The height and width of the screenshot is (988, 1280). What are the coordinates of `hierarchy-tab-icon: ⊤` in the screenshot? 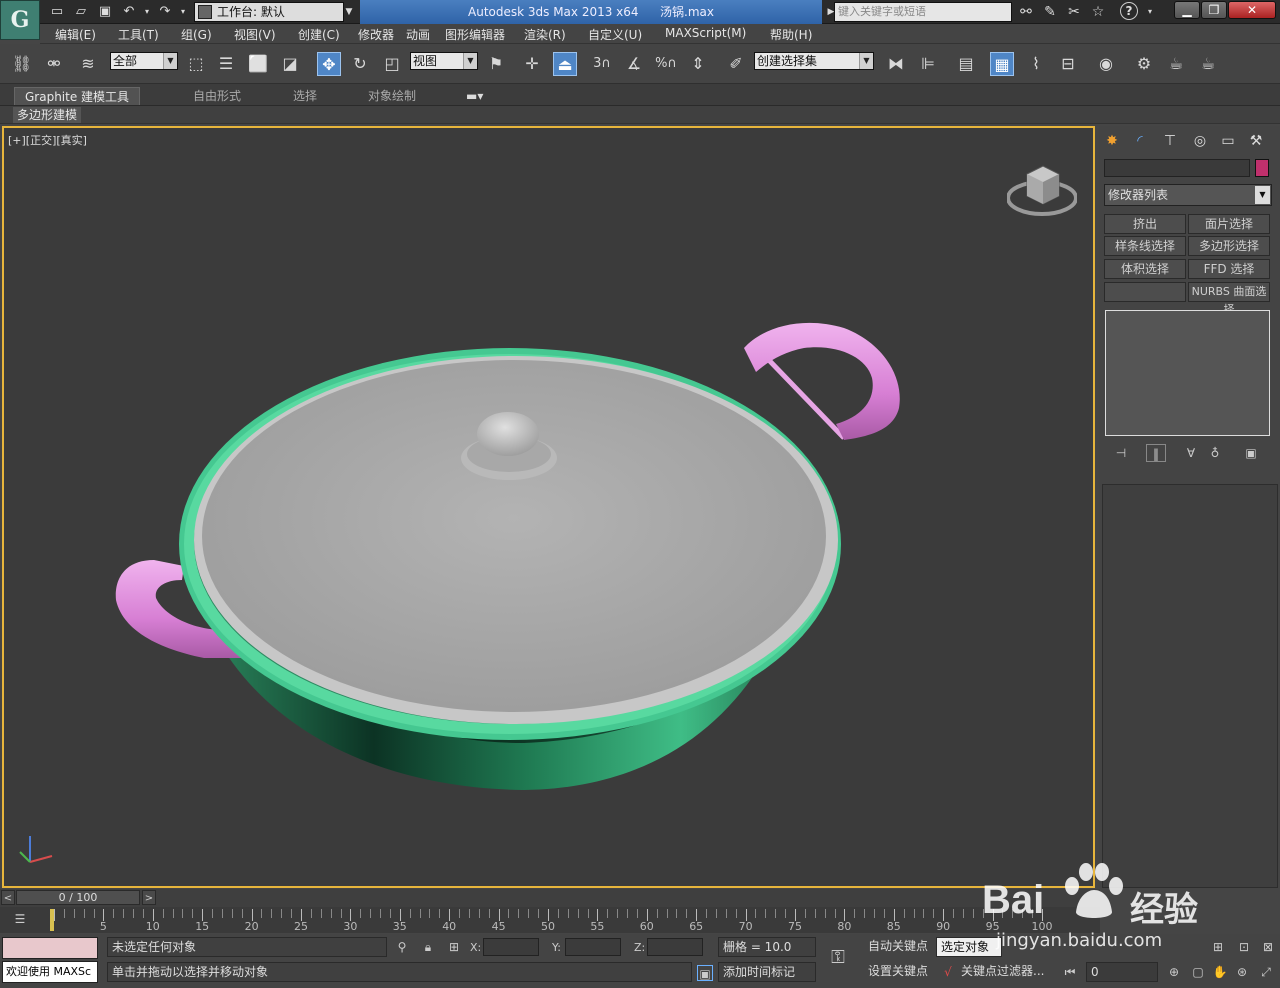 It's located at (1170, 141).